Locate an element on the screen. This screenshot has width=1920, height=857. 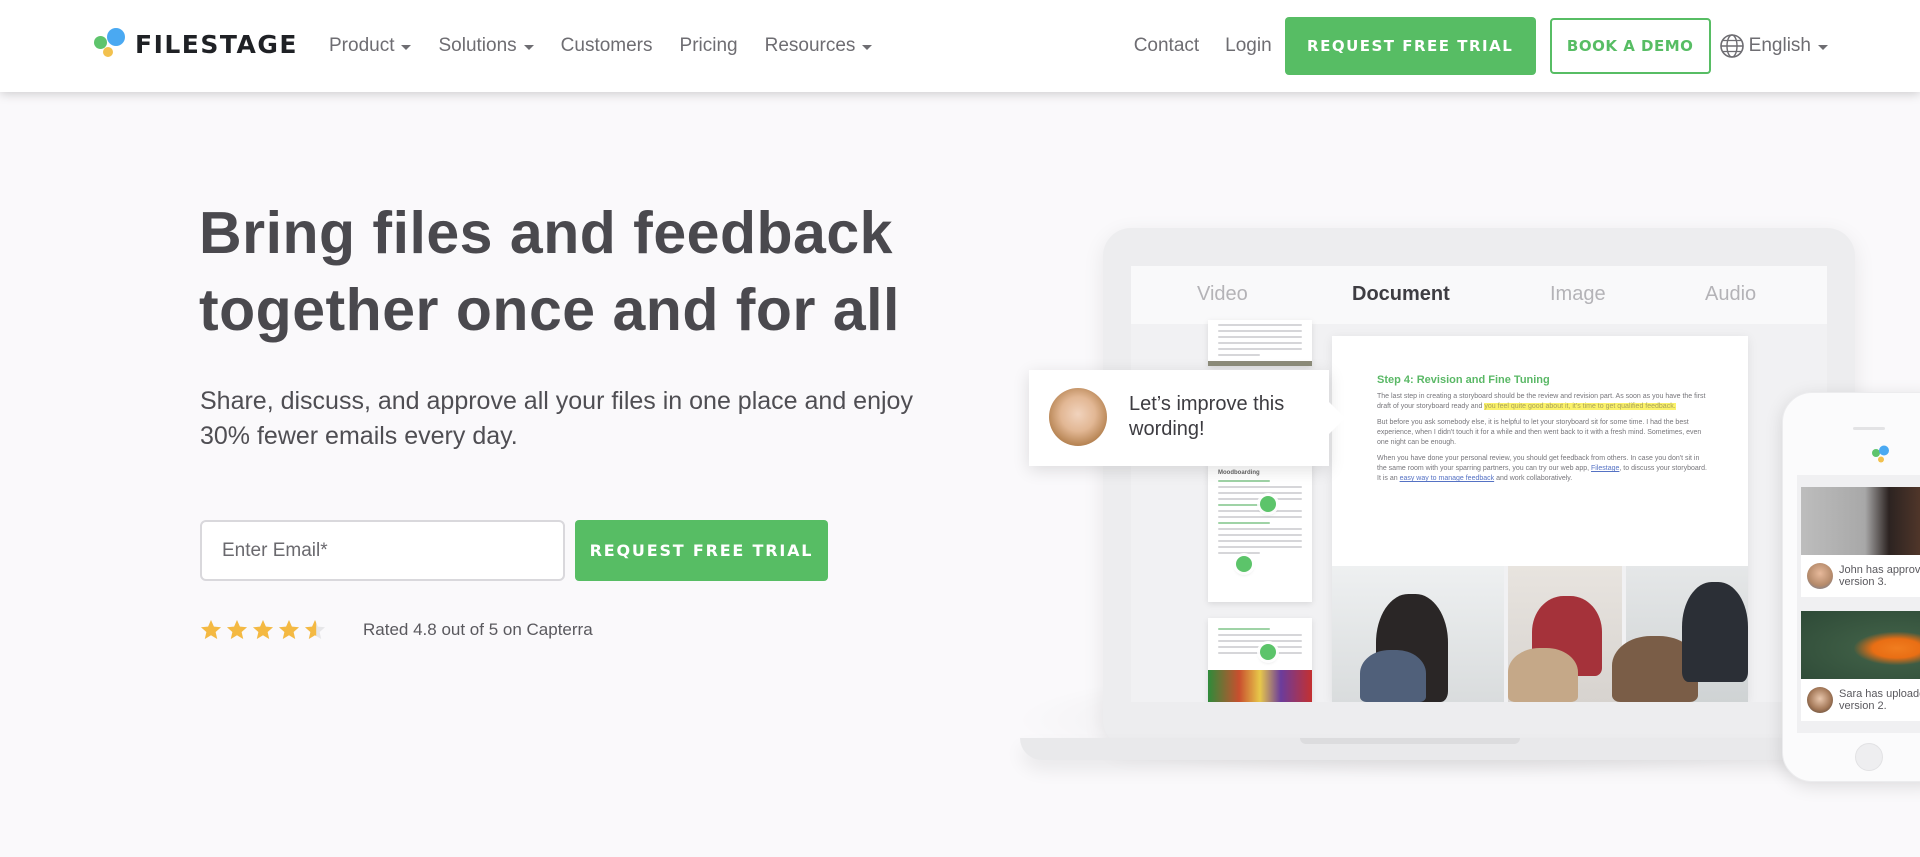
email-input is located at coordinates (382, 550).